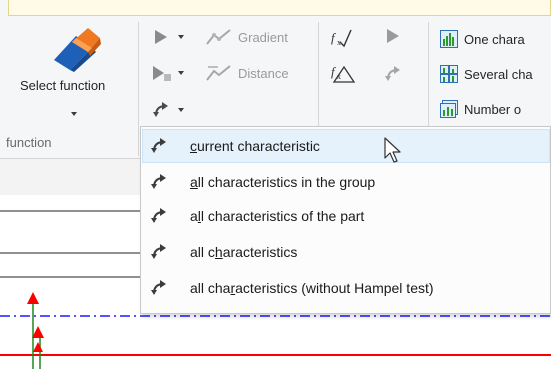  Describe the element at coordinates (283, 182) in the screenshot. I see `menu-item-label: all characteristics in the group` at that location.